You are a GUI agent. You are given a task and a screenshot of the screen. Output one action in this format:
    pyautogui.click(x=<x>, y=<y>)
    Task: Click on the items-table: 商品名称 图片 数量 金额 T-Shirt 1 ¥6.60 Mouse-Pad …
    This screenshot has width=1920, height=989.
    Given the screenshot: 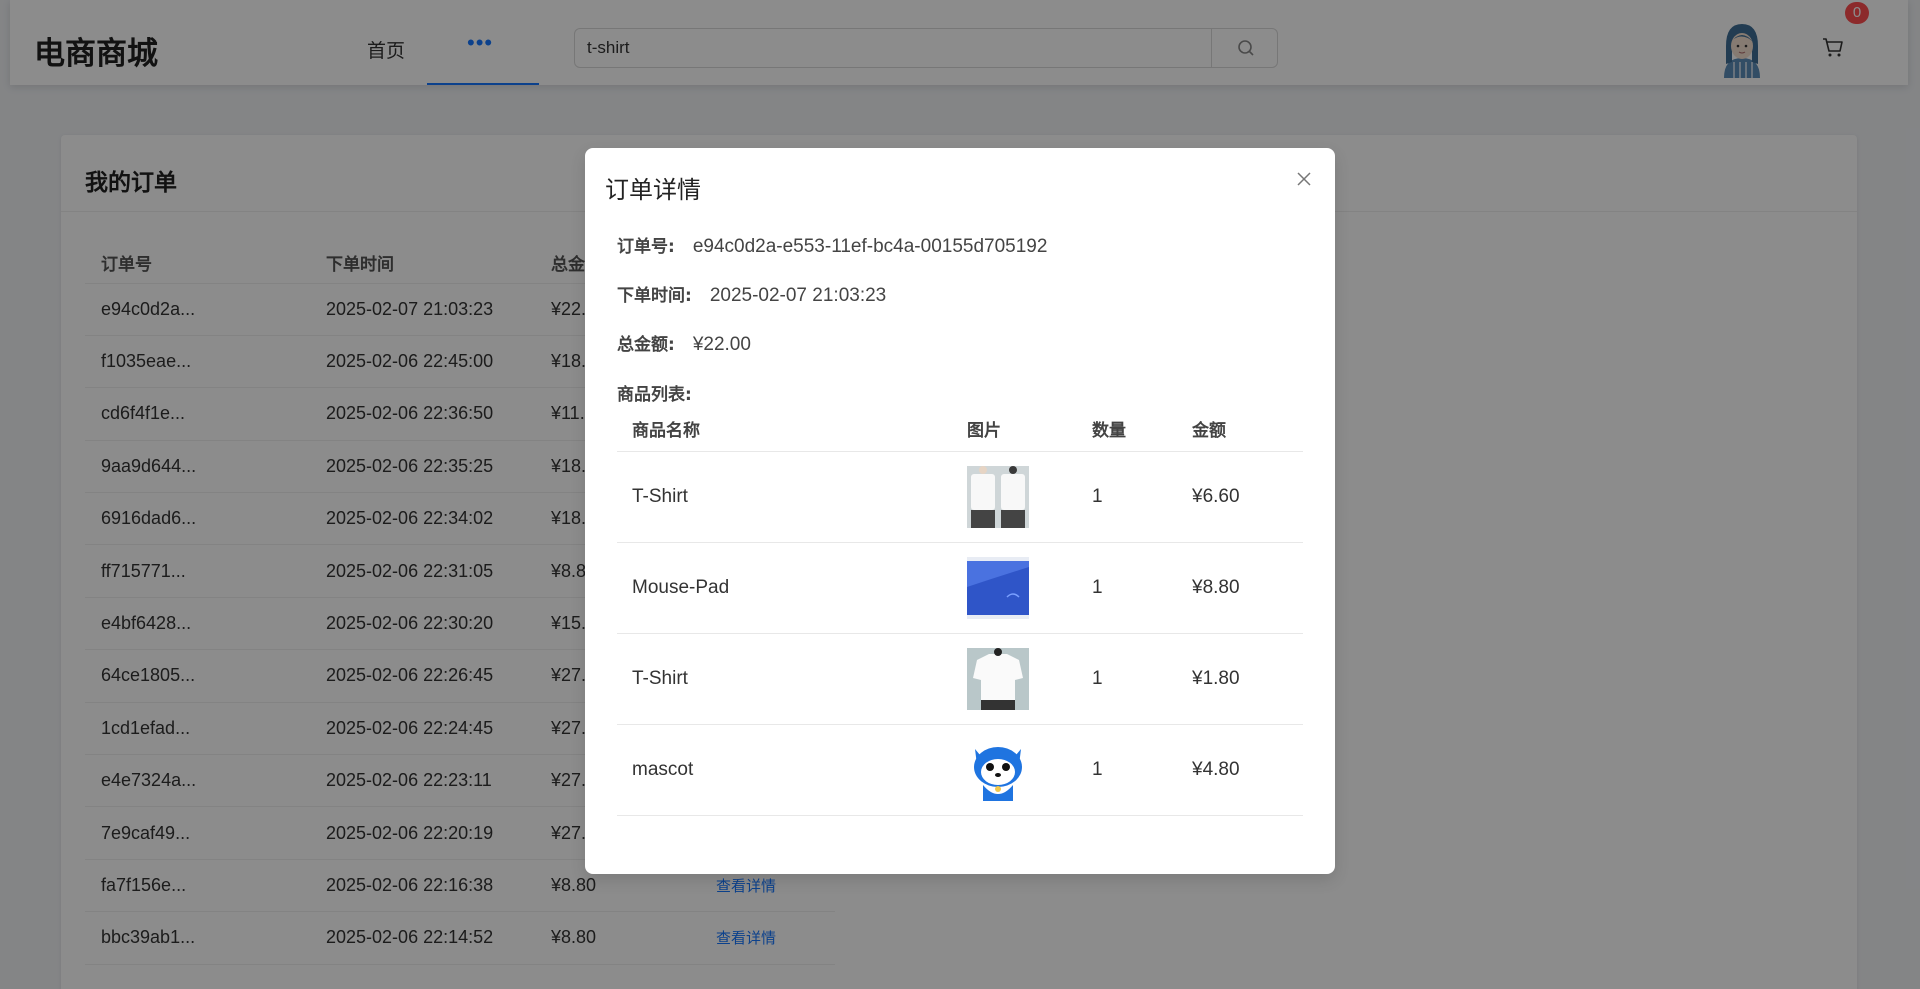 What is the action you would take?
    pyautogui.click(x=960, y=611)
    